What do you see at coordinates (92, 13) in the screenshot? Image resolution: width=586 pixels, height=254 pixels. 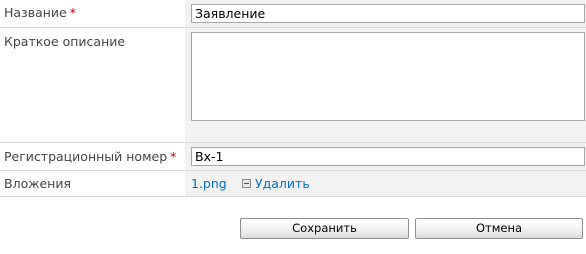 I see `label-cell: Название *` at bounding box center [92, 13].